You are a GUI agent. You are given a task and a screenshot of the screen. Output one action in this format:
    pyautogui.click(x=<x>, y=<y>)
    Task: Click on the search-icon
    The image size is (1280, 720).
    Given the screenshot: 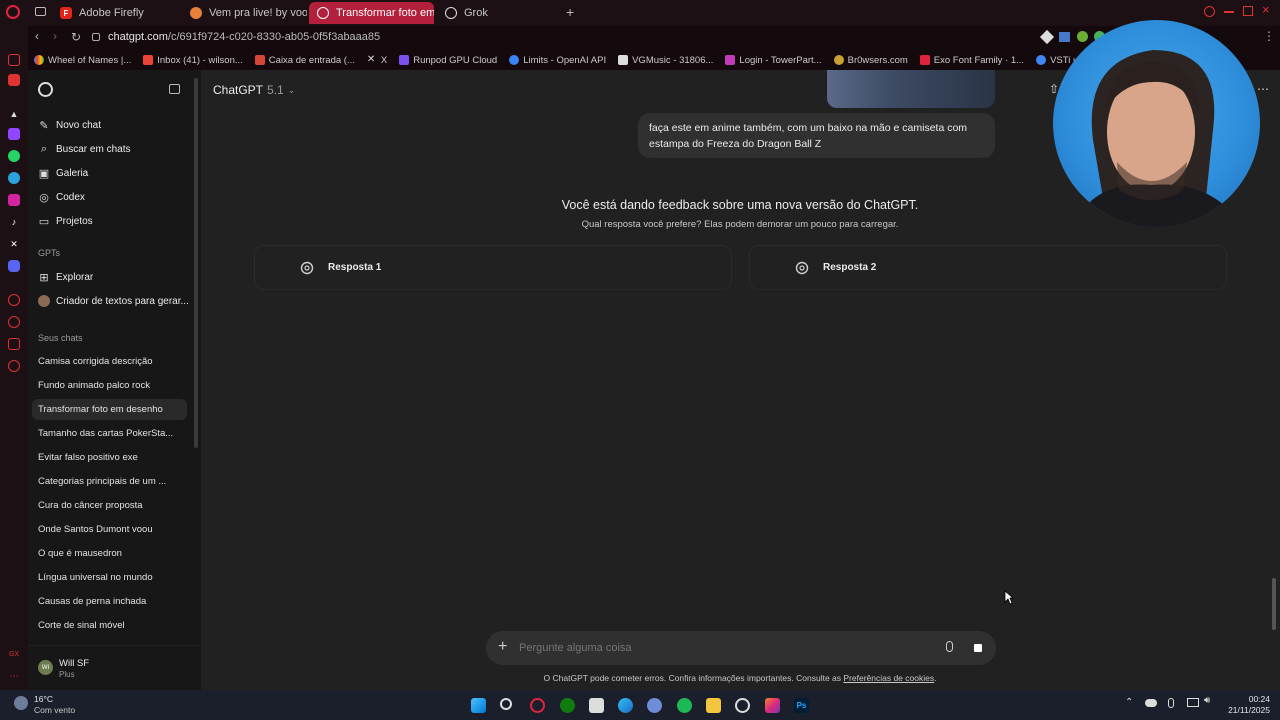 What is the action you would take?
    pyautogui.click(x=506, y=704)
    